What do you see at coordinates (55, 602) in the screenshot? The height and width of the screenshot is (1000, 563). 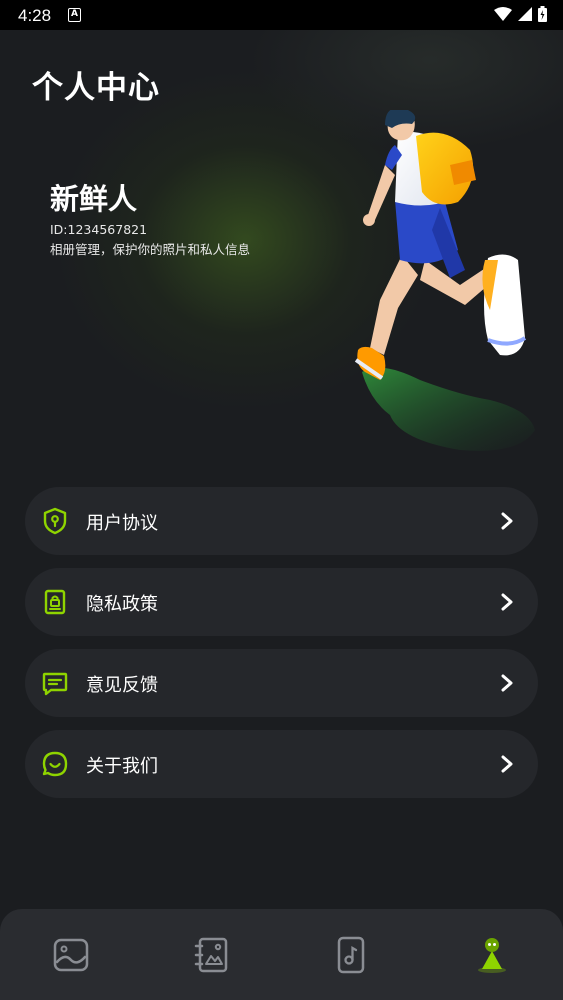 I see `privacy-document-icon` at bounding box center [55, 602].